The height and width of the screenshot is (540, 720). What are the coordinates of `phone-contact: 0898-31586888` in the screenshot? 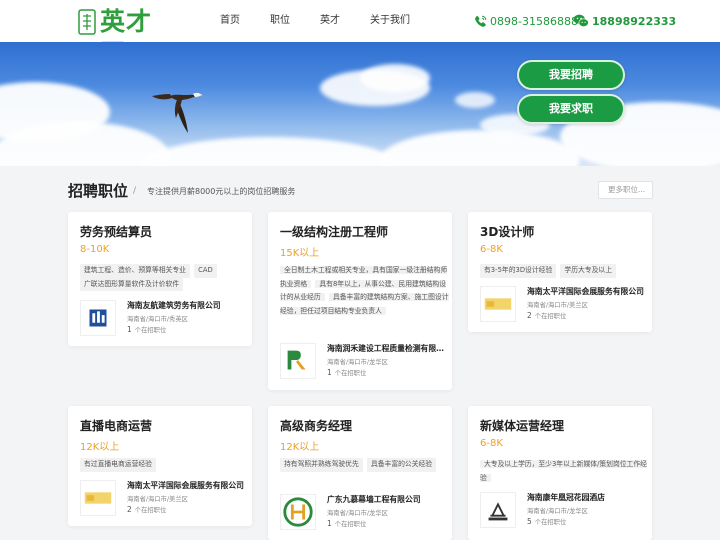 It's located at (526, 21).